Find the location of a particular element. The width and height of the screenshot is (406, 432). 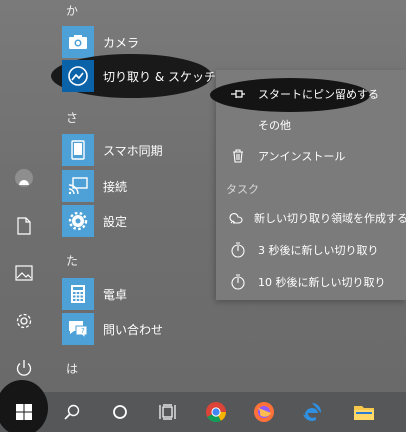

uninstall-item: アンインストール is located at coordinates (311, 156).